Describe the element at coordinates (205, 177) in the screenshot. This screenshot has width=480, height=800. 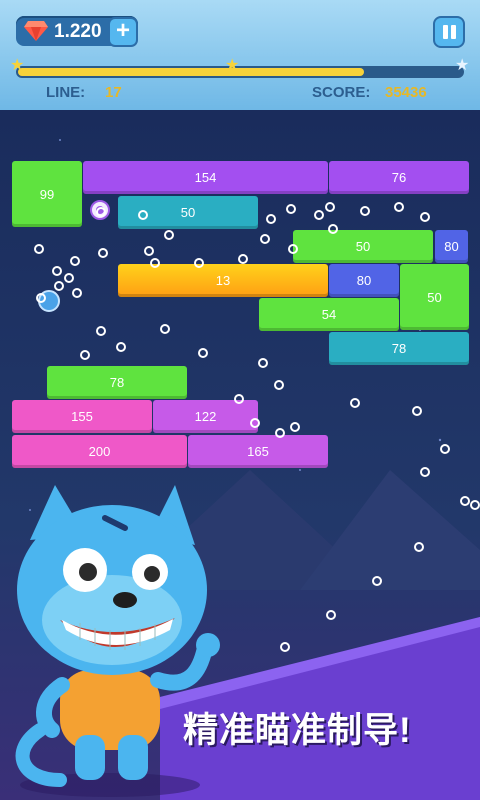
I see `brick: 154` at that location.